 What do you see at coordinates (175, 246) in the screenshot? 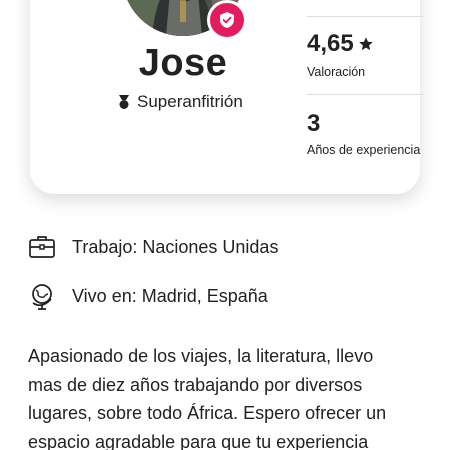
I see `work-text: Trabajo: Naciones Unidas` at bounding box center [175, 246].